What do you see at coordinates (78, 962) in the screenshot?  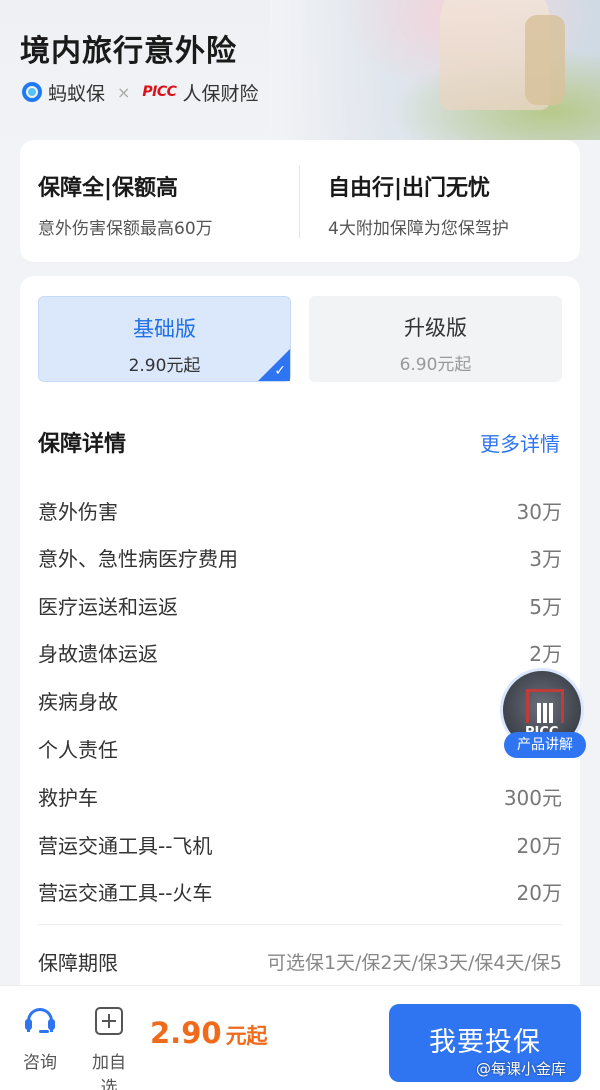 I see `period-label: 保障期限` at bounding box center [78, 962].